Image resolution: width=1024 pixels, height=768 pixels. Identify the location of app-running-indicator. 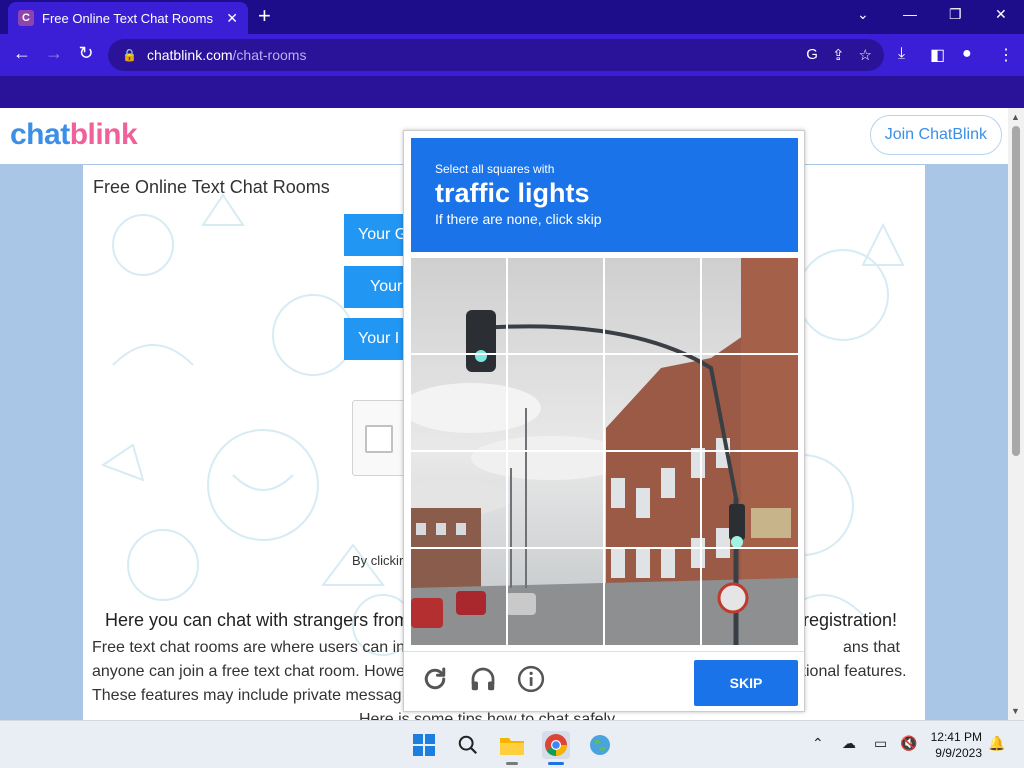
(512, 763).